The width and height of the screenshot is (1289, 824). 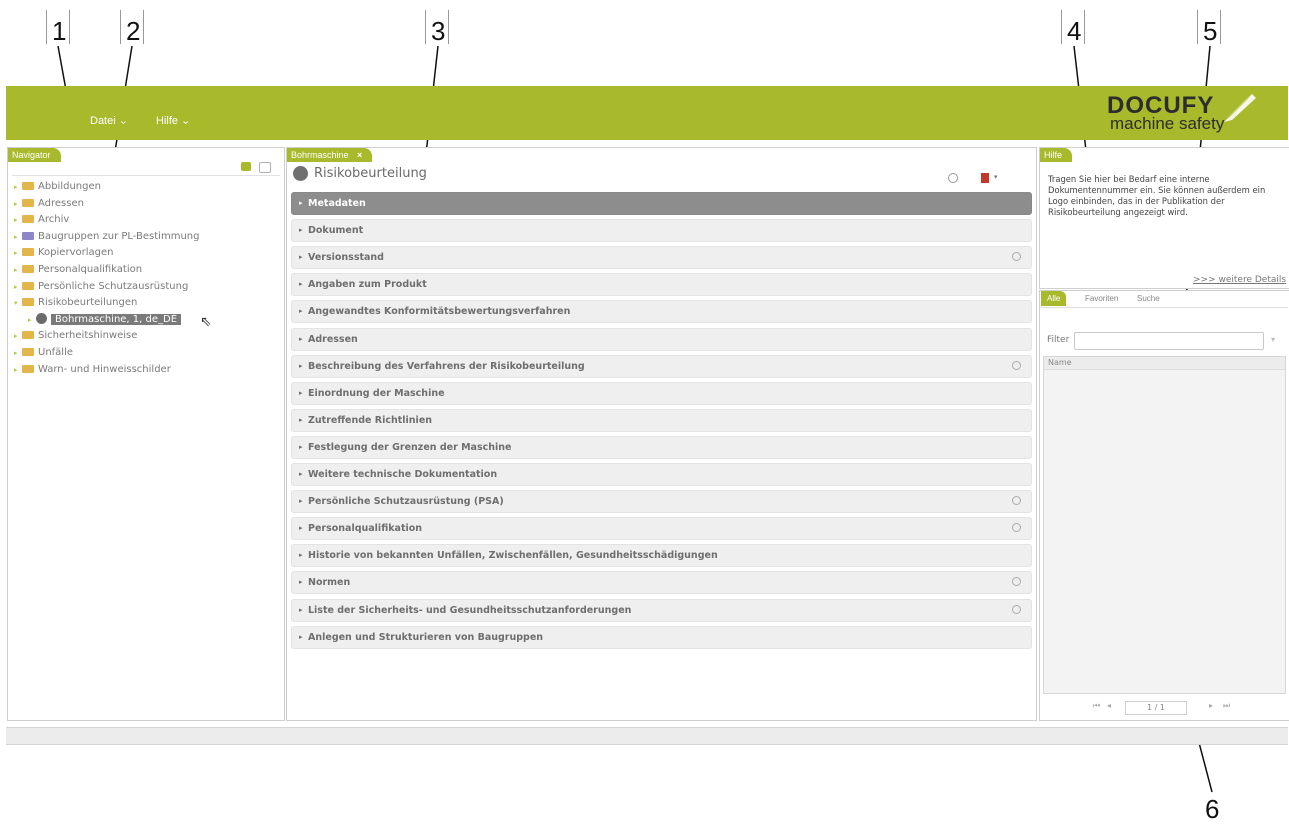 What do you see at coordinates (953, 178) in the screenshot?
I see `refresh-icon` at bounding box center [953, 178].